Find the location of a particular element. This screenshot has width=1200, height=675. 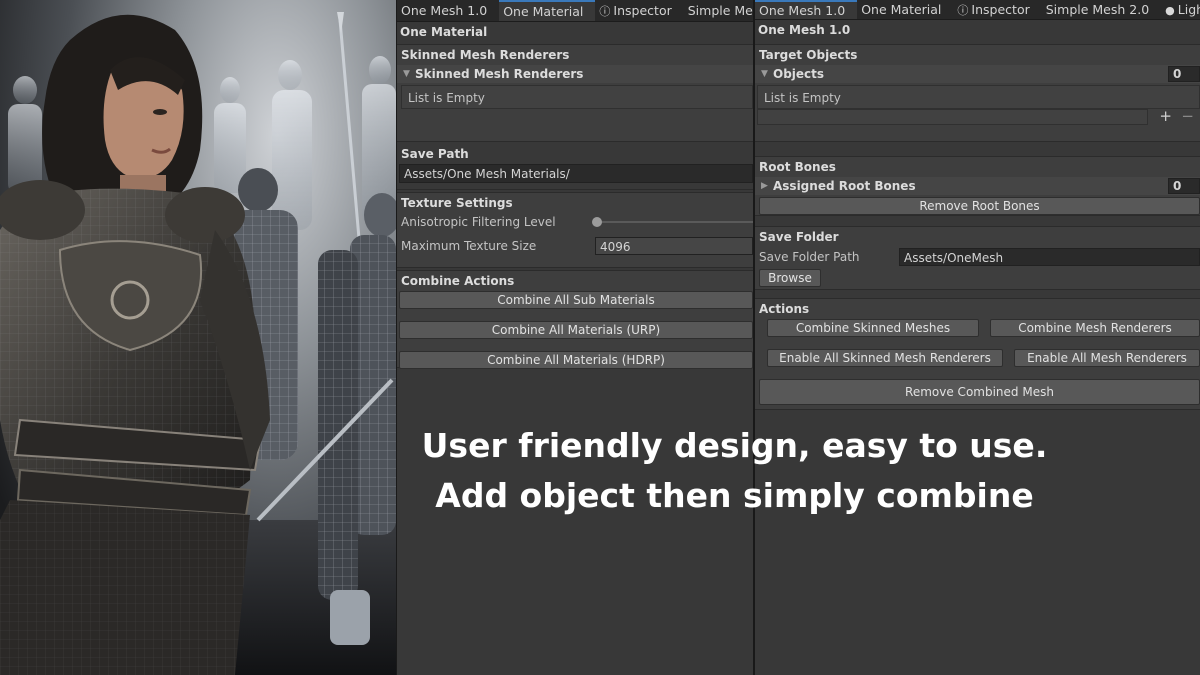

remove-combined-mesh-button: Remove Combined Mesh is located at coordinates (979, 392).